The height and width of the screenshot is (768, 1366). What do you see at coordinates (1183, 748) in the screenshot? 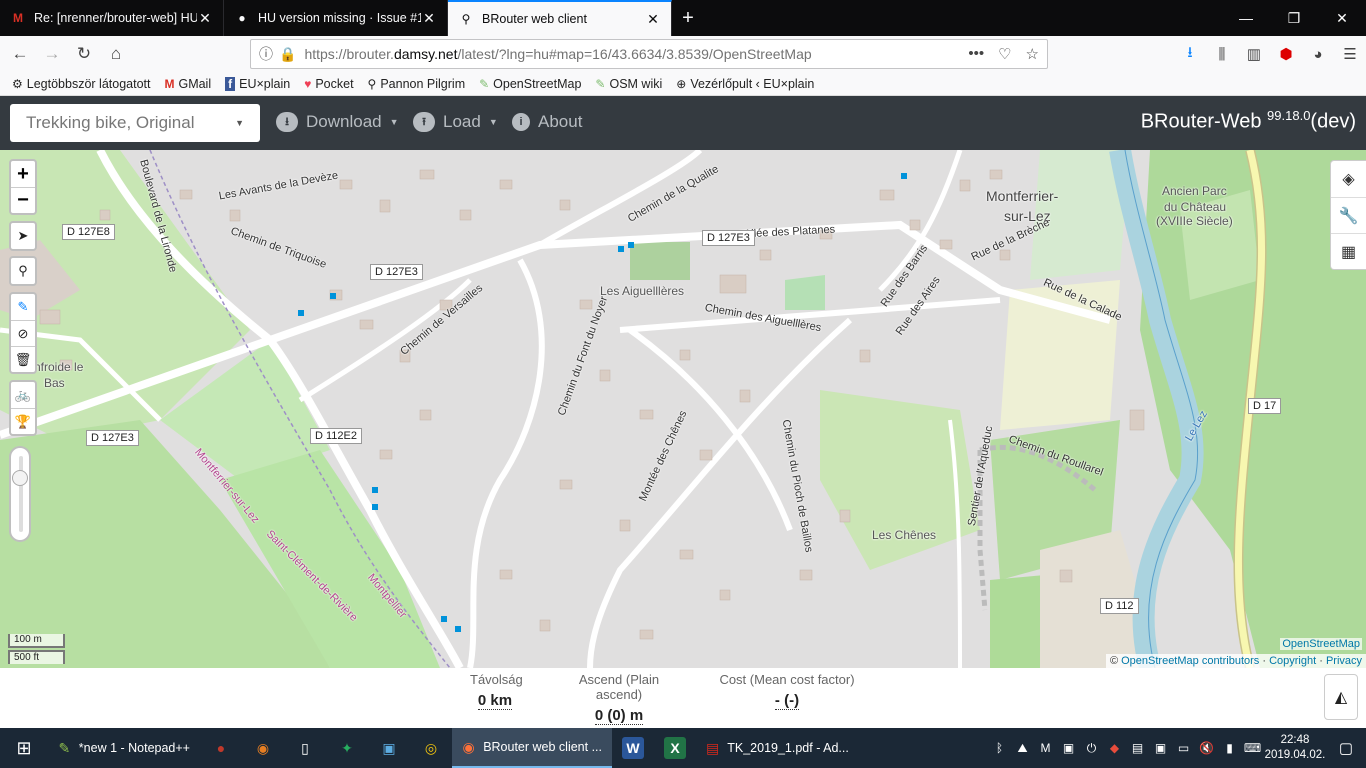
I see `network-icon: ▭` at bounding box center [1183, 748].